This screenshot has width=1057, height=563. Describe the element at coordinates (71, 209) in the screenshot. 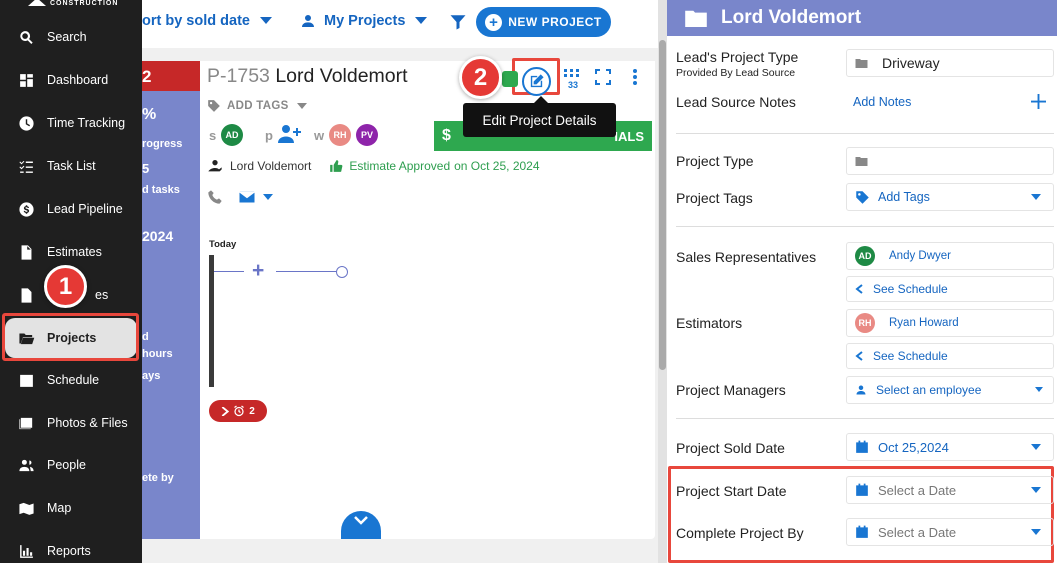

I see `sidebar-item-lead-pipeline: Lead Pipeline` at that location.